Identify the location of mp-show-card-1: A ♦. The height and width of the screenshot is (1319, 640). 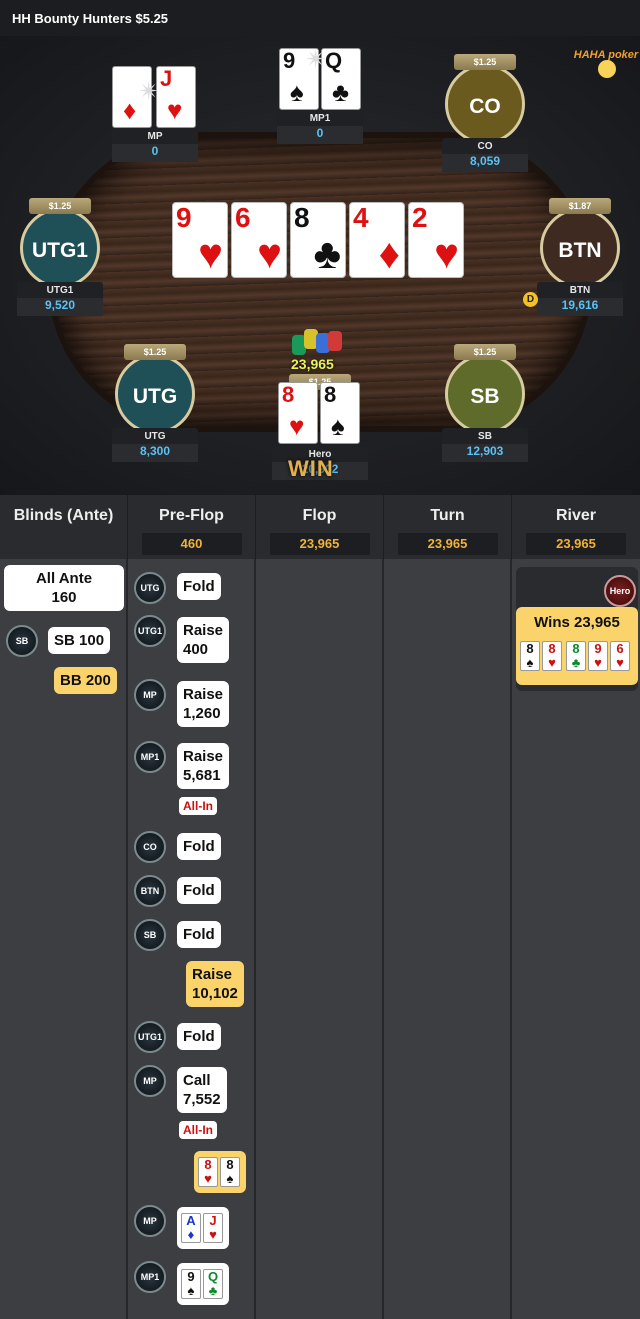
(191, 1228).